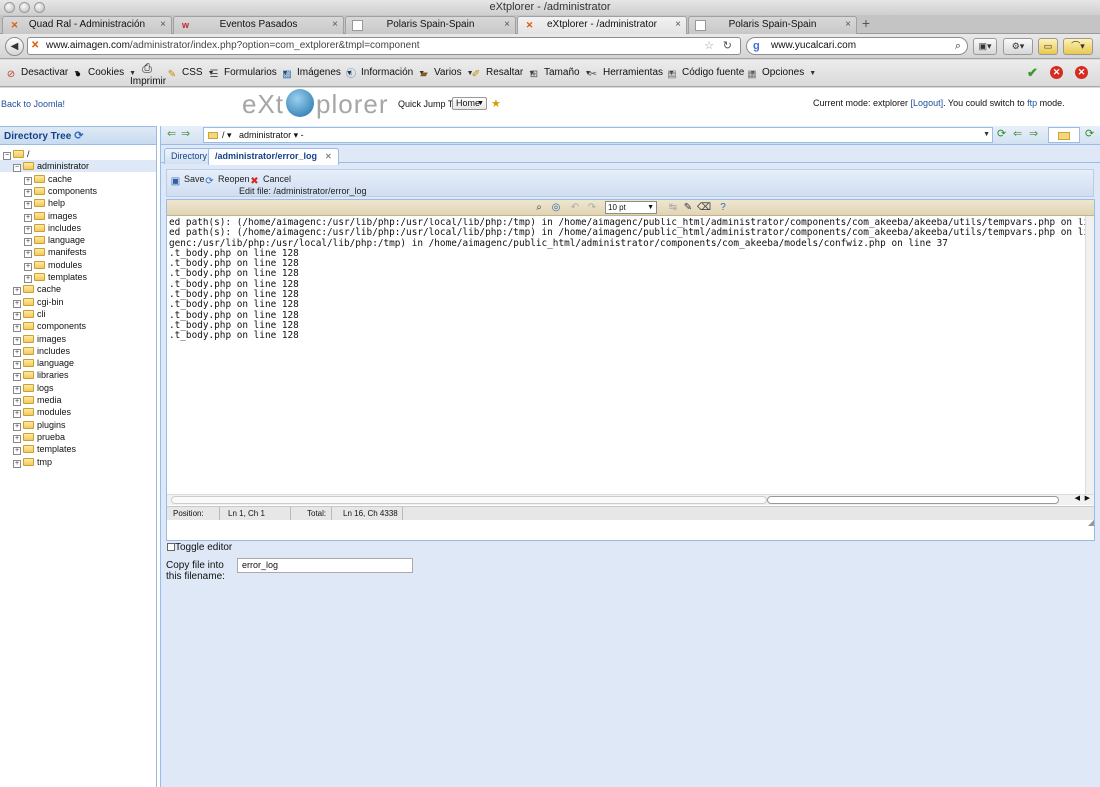 The height and width of the screenshot is (787, 1100). Describe the element at coordinates (29, 314) in the screenshot. I see `tree-node: + cli` at that location.